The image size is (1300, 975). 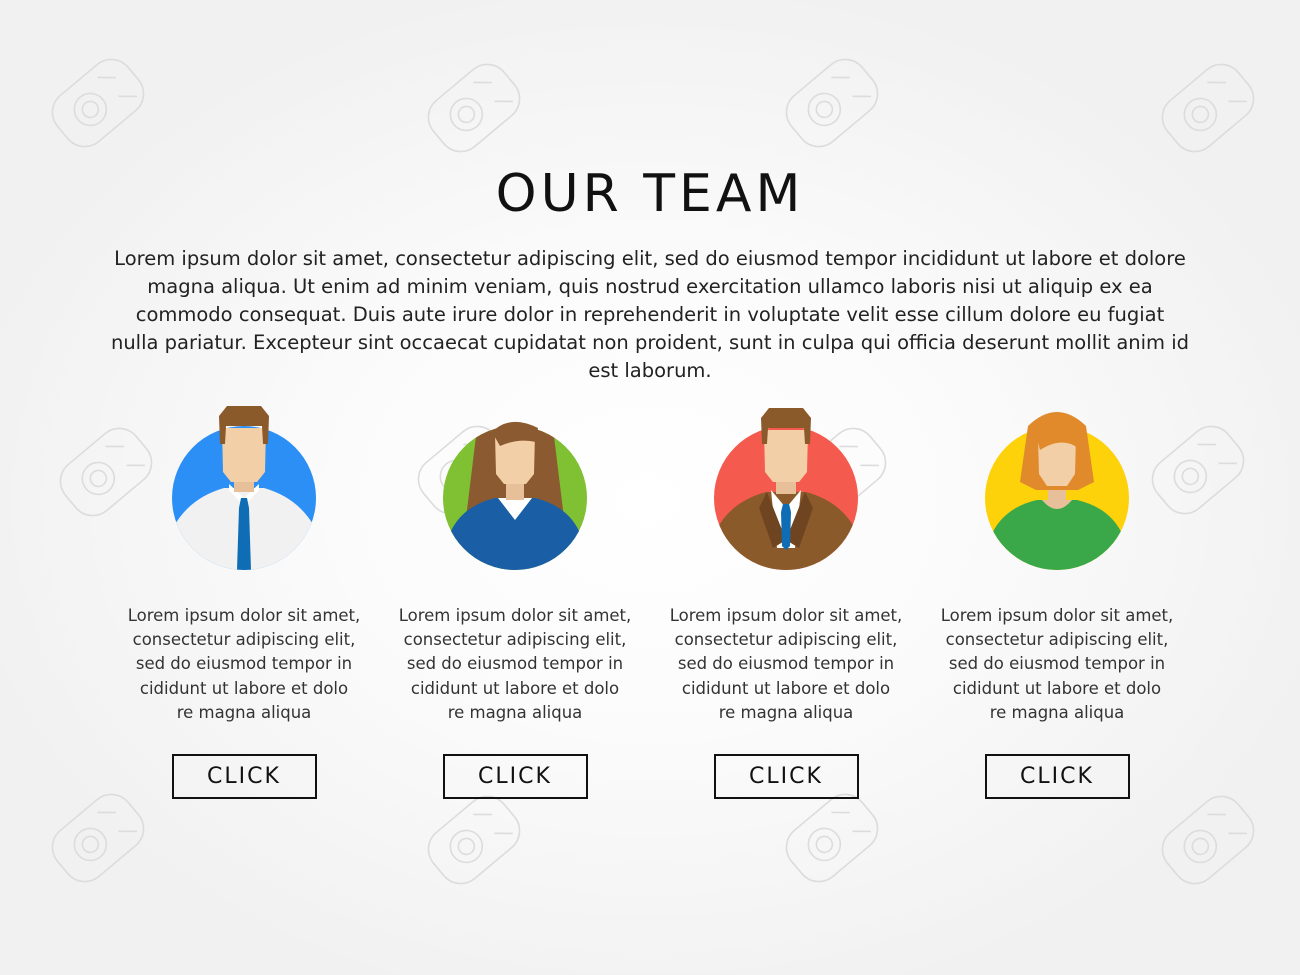 I want to click on woman-blue-jacket-avatar-icon, so click(x=515, y=495).